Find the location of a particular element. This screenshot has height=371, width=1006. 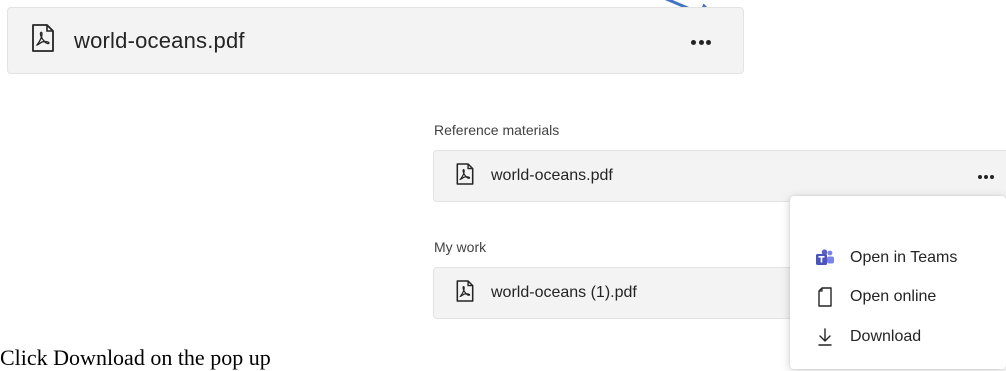

menu-item-download: Download is located at coordinates (898, 337).